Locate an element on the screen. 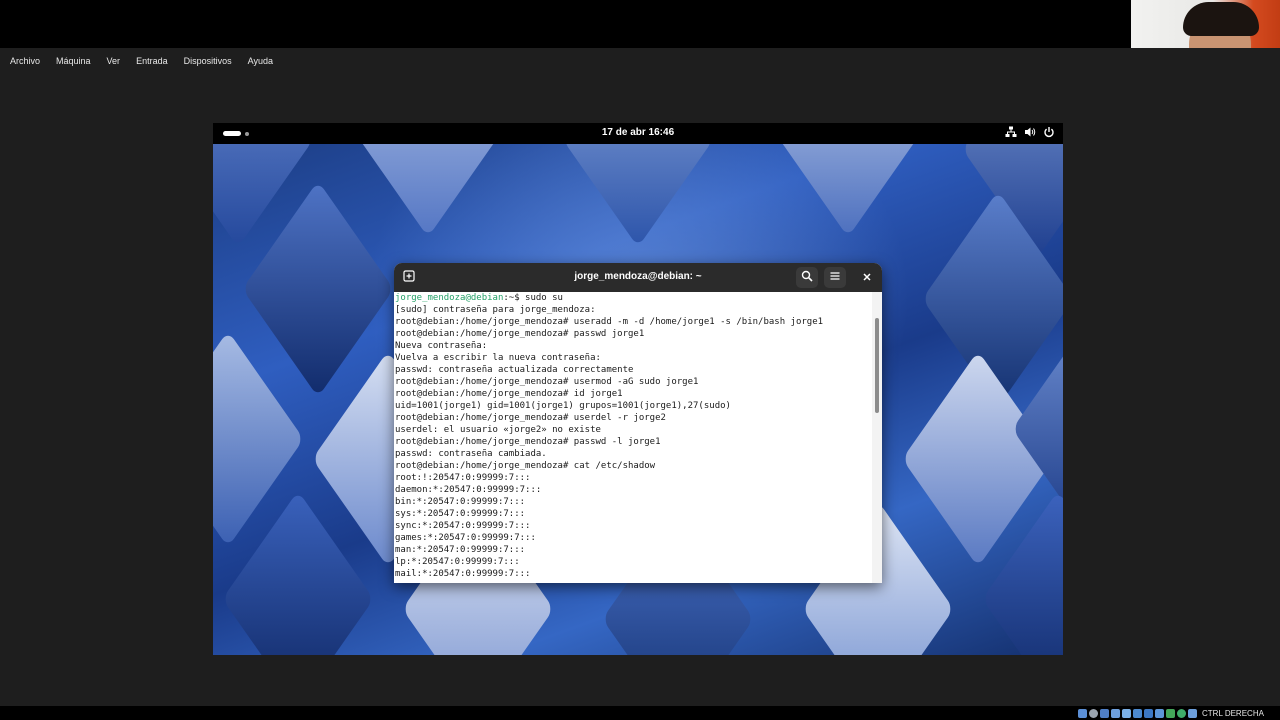 The image size is (1280, 720). shared-folders-icon is located at coordinates (1137, 713).